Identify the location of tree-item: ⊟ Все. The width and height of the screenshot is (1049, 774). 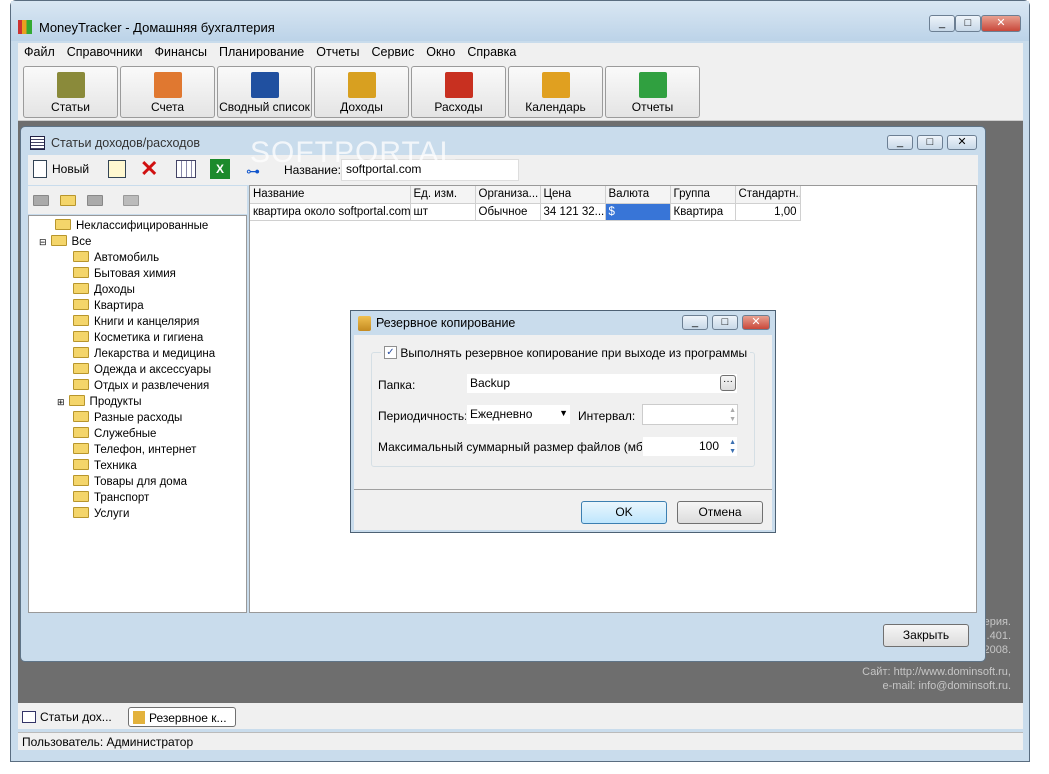
(137, 242).